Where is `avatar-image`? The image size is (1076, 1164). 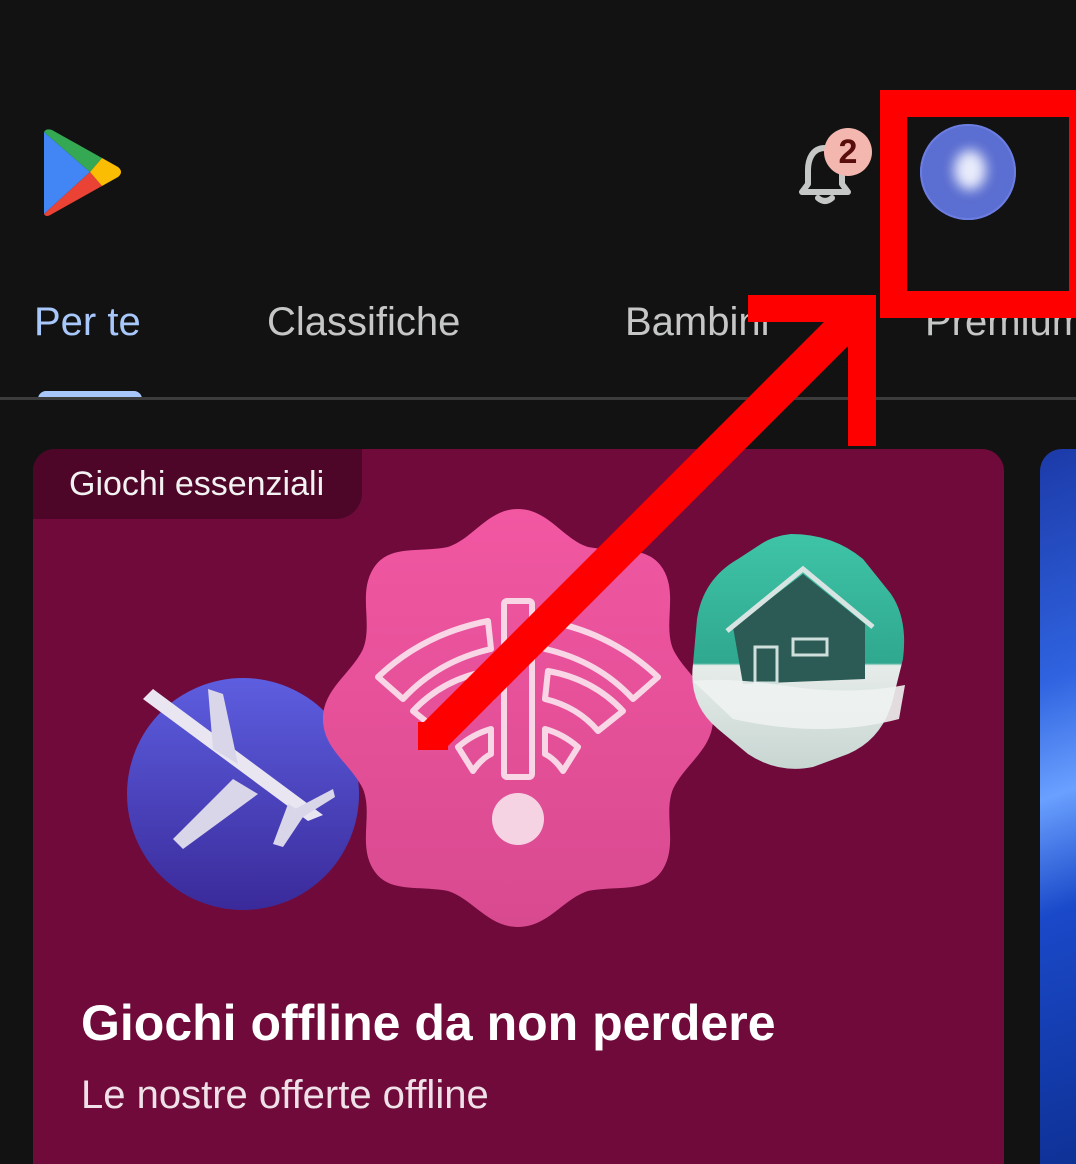 avatar-image is located at coordinates (970, 170).